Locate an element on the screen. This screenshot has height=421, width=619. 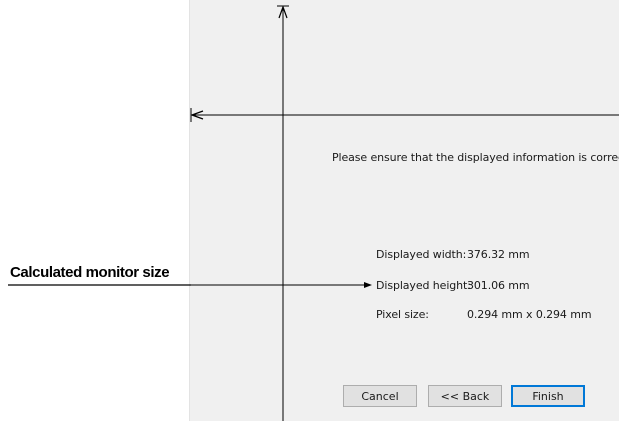
displayed-height-label: Displayed height: is located at coordinates (423, 285).